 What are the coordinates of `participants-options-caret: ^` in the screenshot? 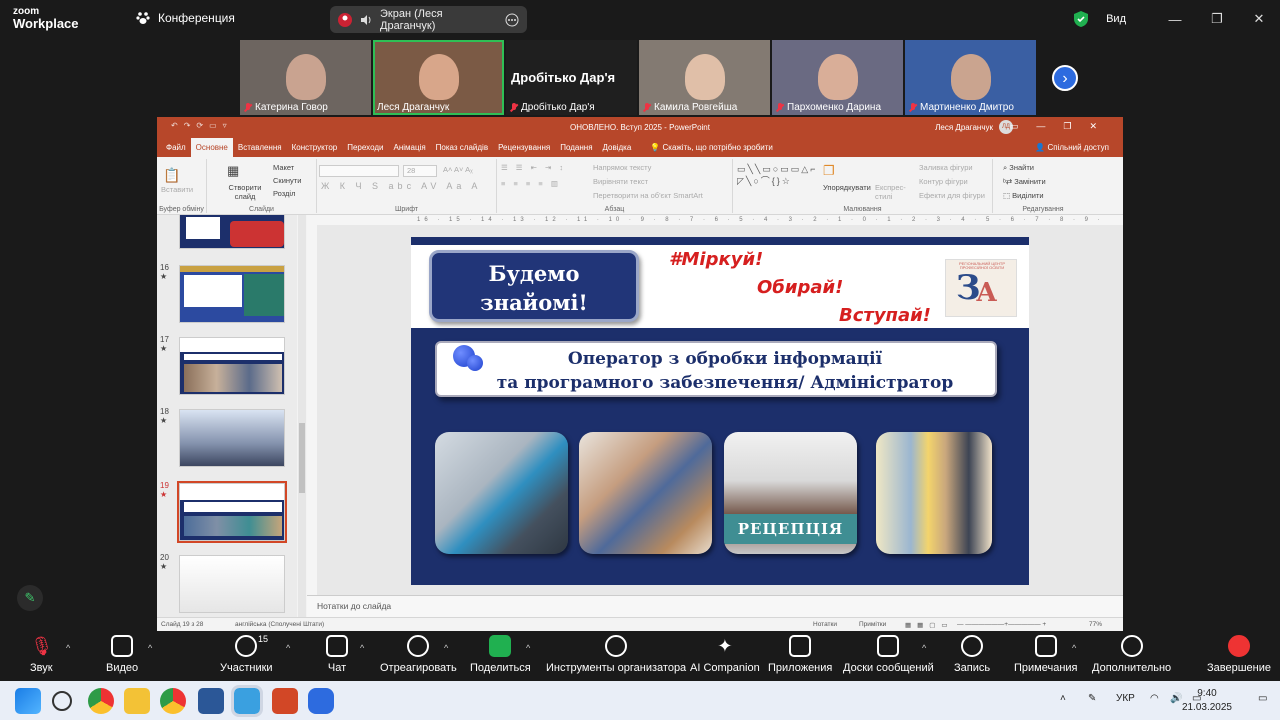 It's located at (288, 648).